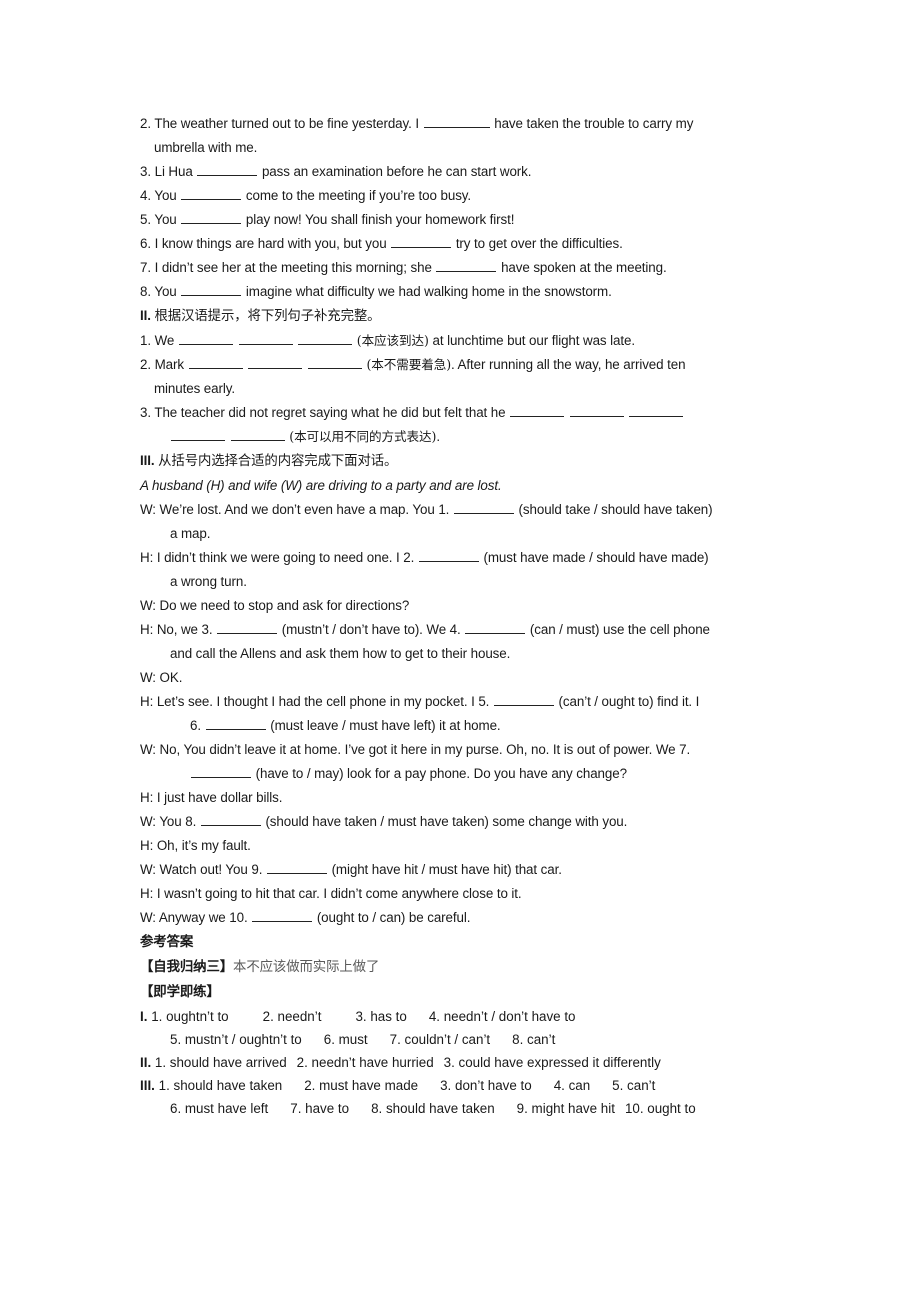  Describe the element at coordinates (486, 1085) in the screenshot. I see `answer-entry: 3. don’t have to` at that location.